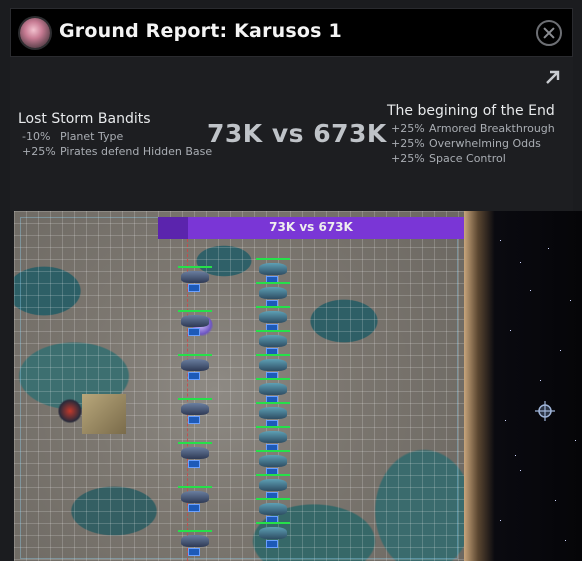 This screenshot has width=582, height=561. Describe the element at coordinates (70, 411) in the screenshot. I see `defender-commander-icon` at that location.